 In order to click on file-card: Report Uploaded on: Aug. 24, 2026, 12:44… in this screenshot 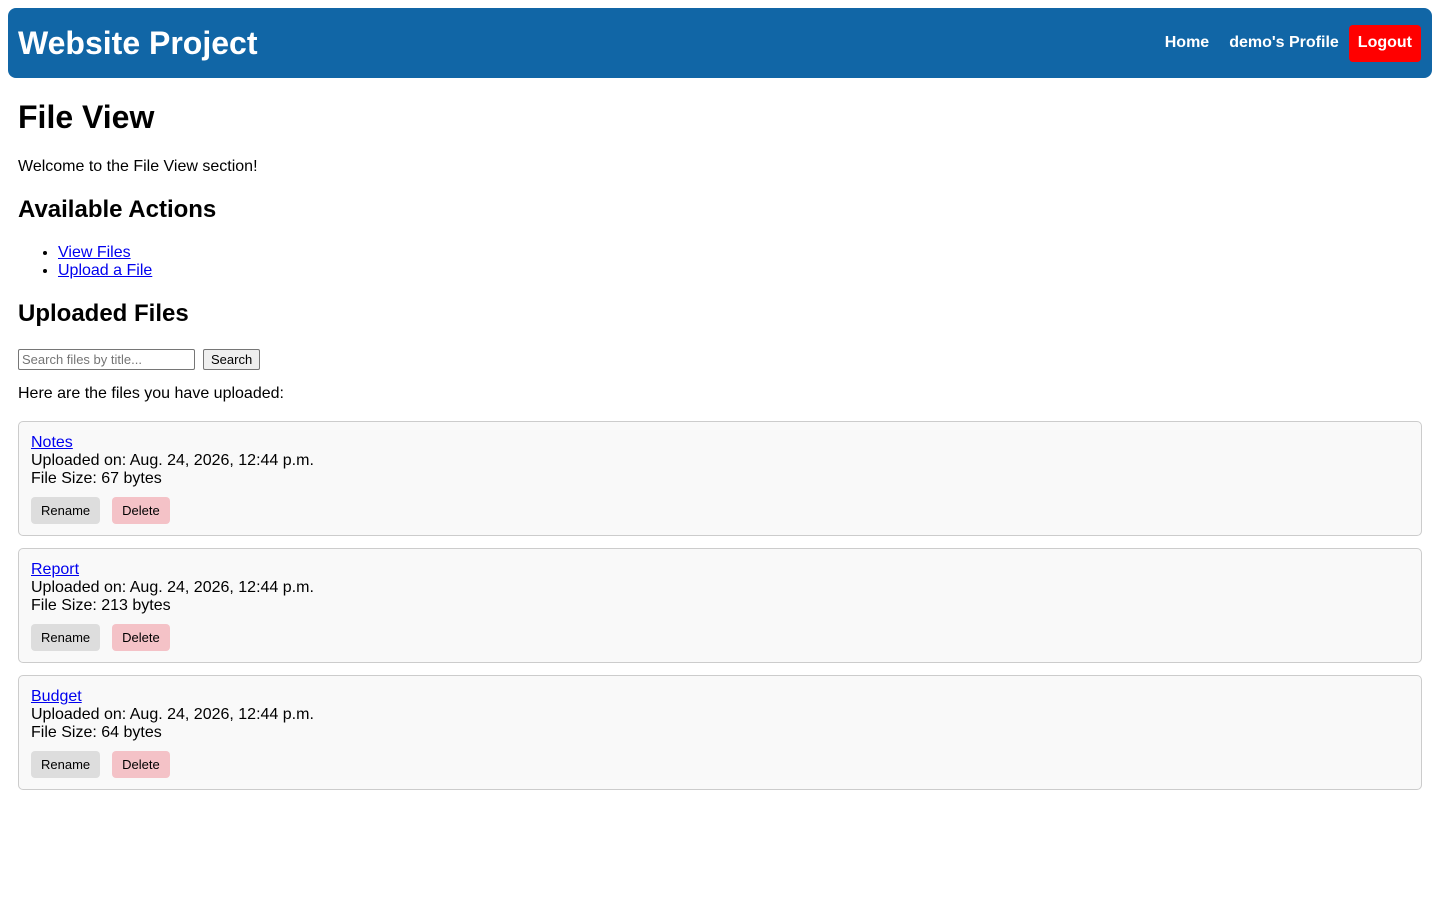, I will do `click(720, 605)`.